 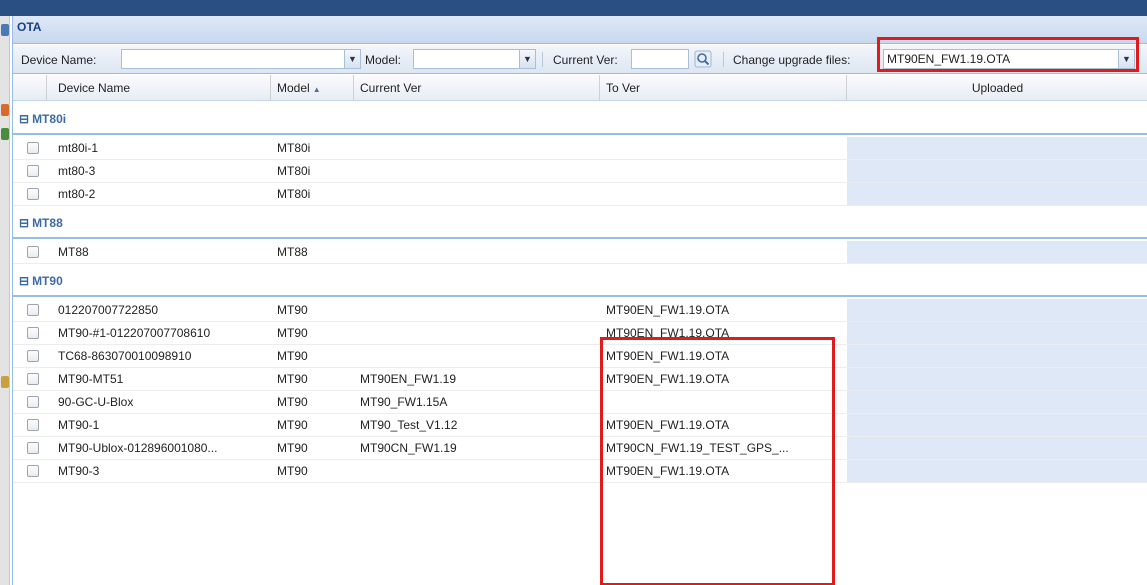 I want to click on magnifier-icon, so click(x=703, y=59).